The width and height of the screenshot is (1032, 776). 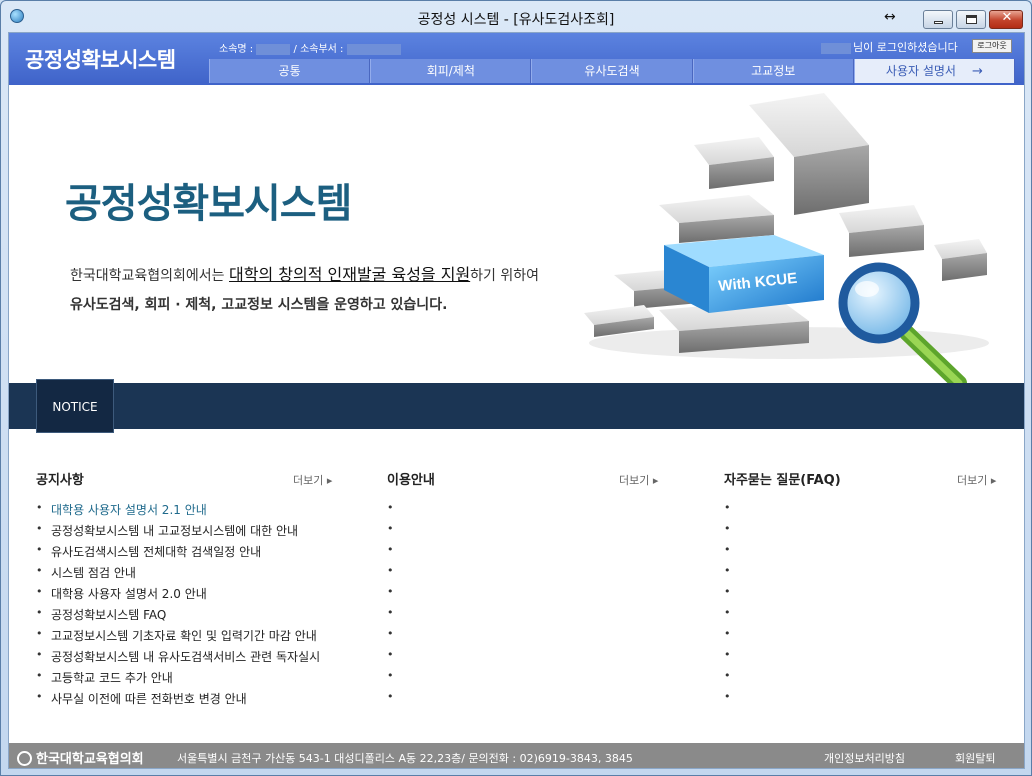 I want to click on tab-highschool-info: 고교정보, so click(x=773, y=71).